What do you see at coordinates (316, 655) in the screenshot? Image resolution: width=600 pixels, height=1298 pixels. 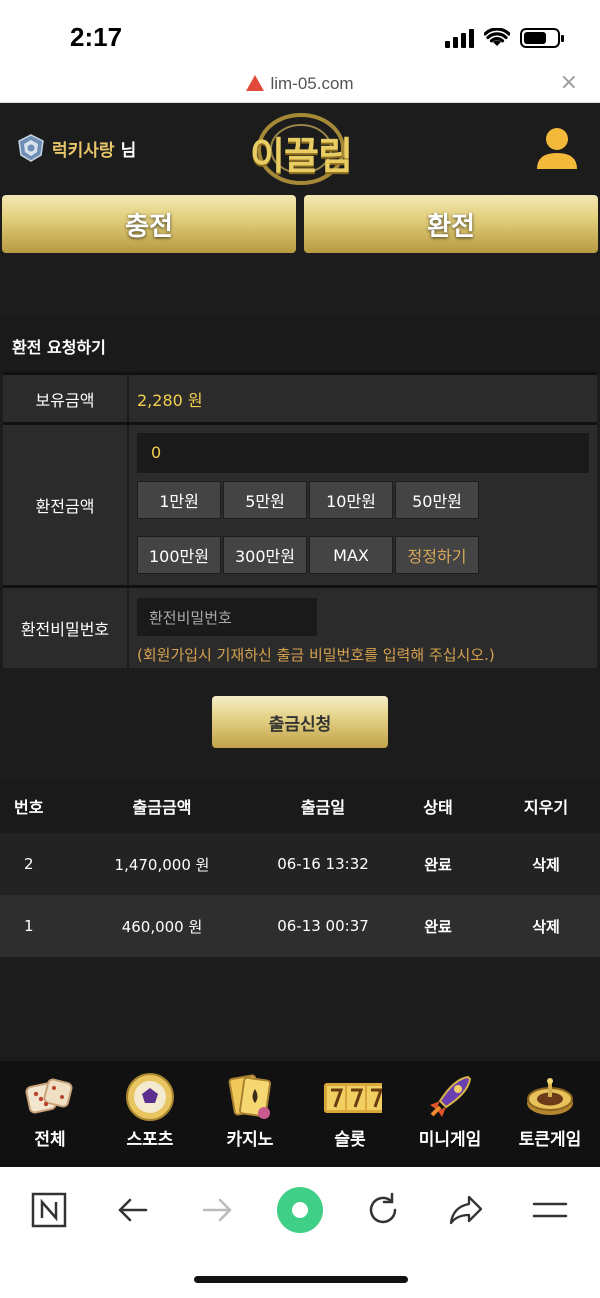 I see `password-hint: (회원가입시 기재하신 출금 비밀번호를 입력해 주십시오.)` at bounding box center [316, 655].